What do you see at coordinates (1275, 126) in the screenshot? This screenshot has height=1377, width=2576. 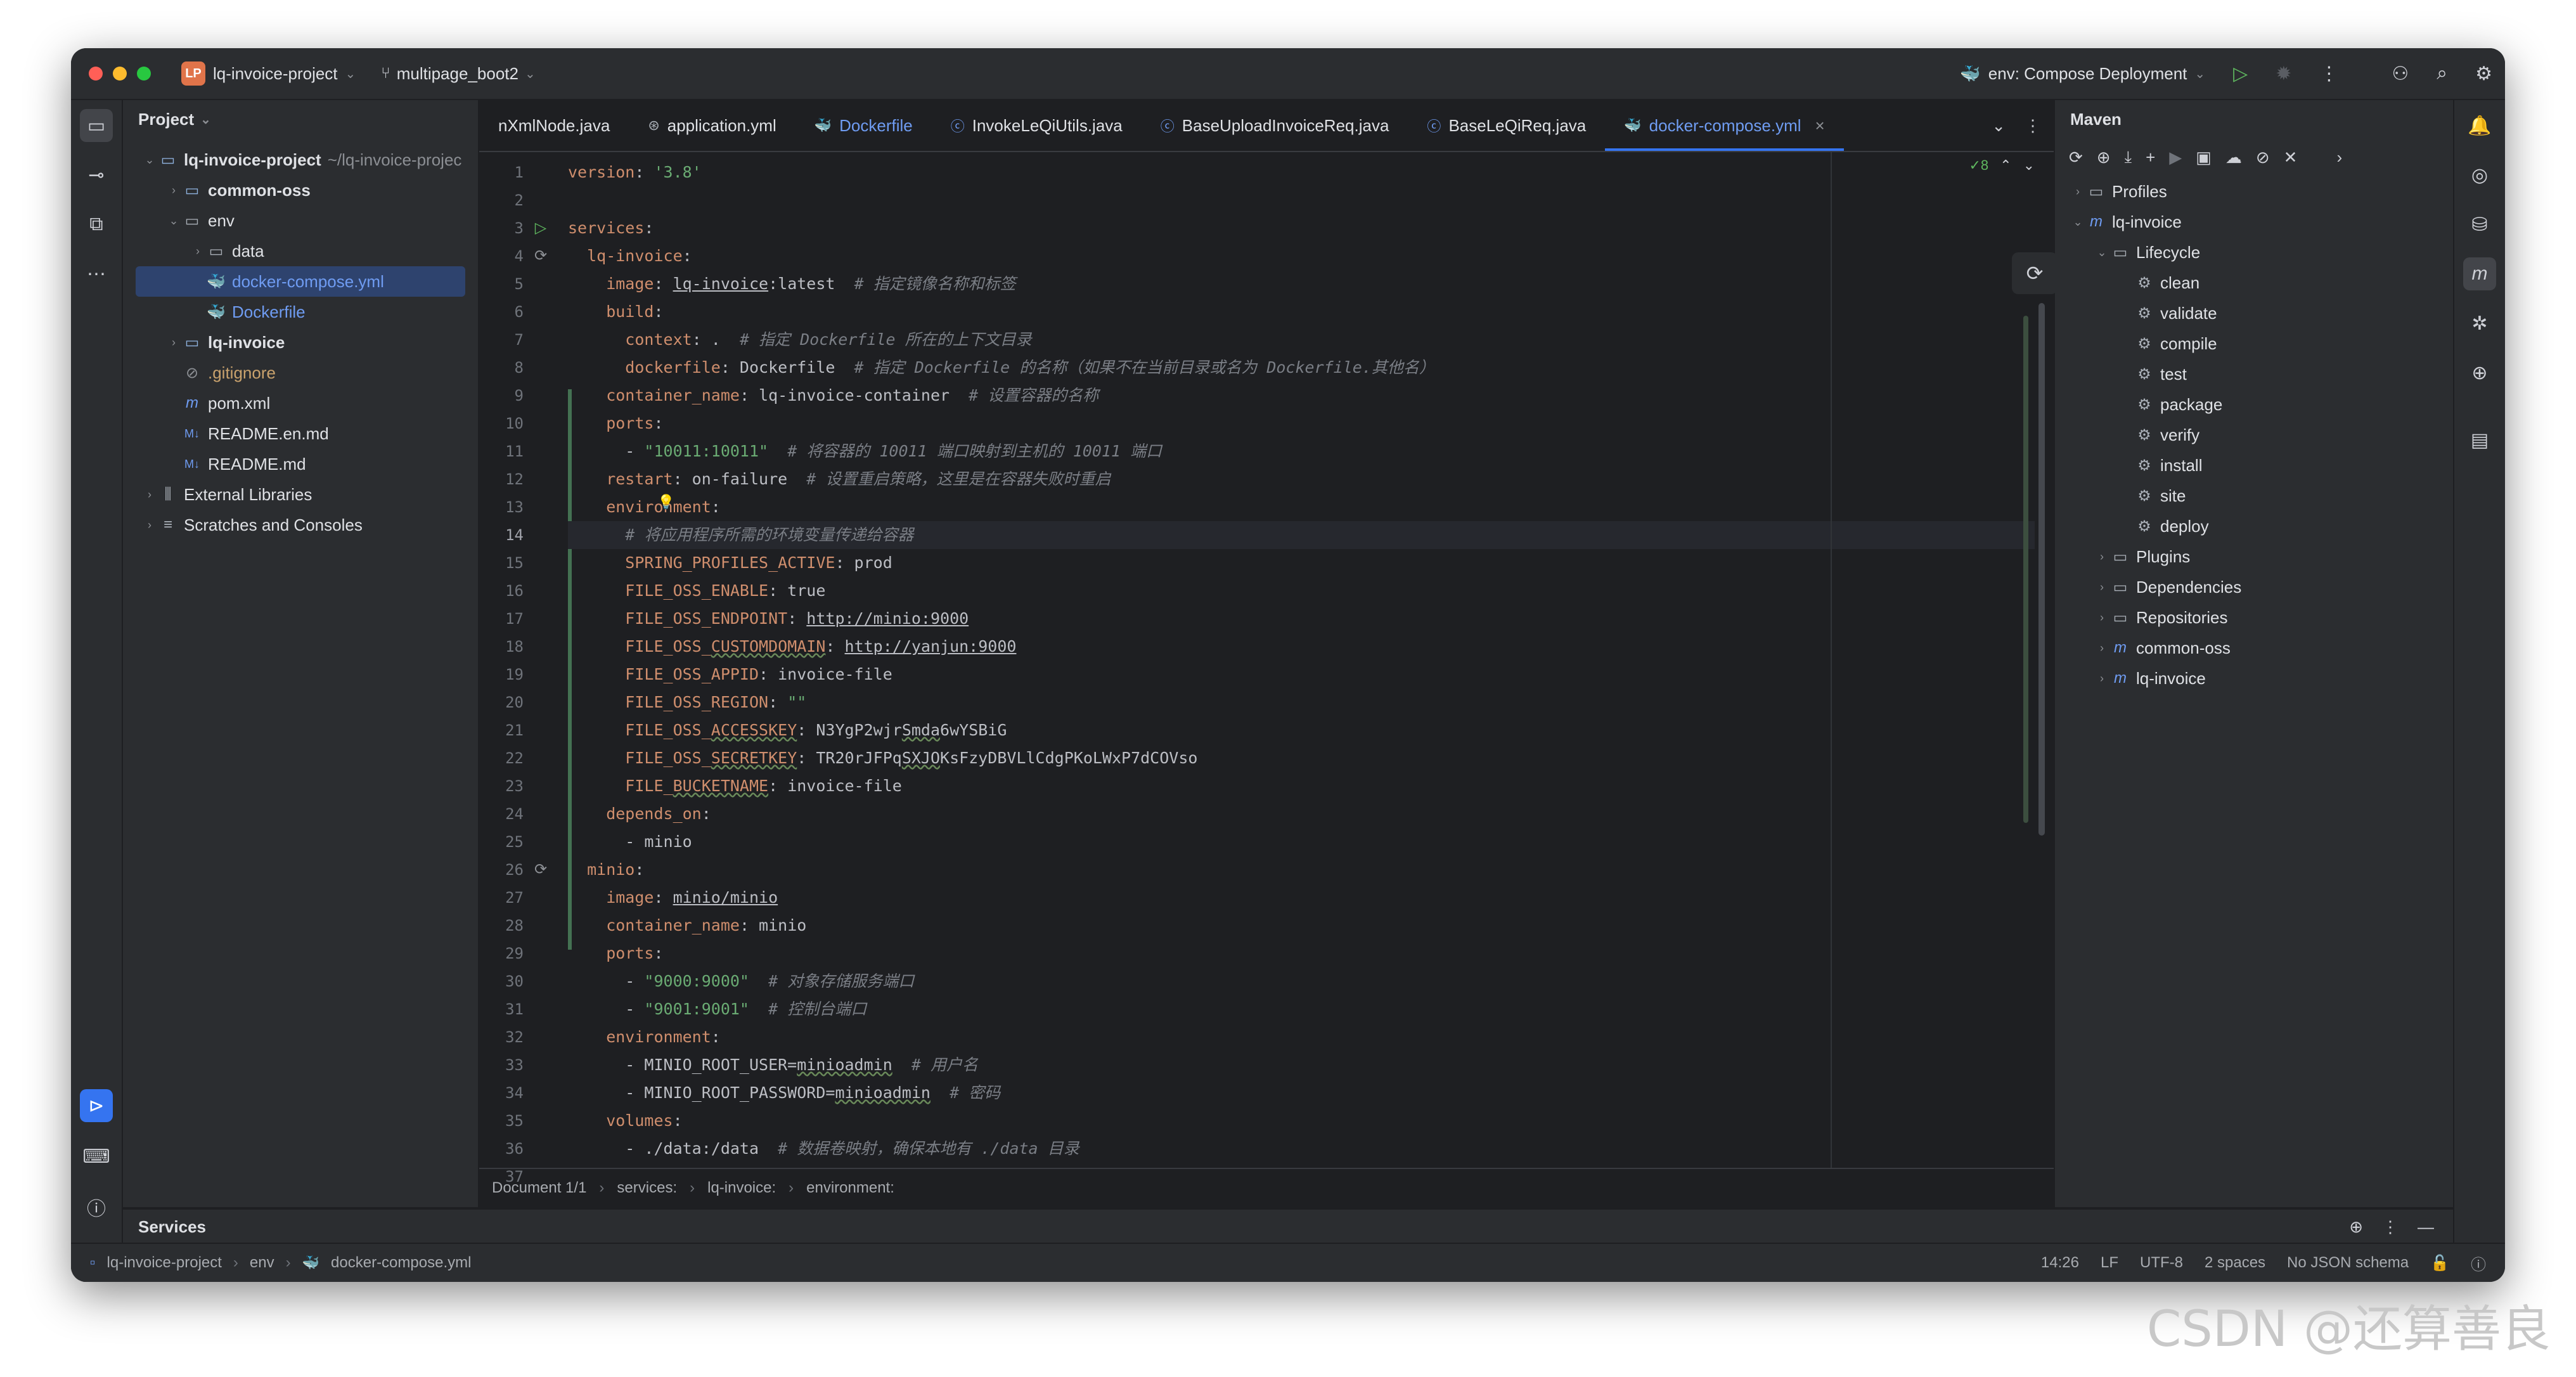 I see `editor-tab: ⓒ BaseUploadInvoiceReq.java` at bounding box center [1275, 126].